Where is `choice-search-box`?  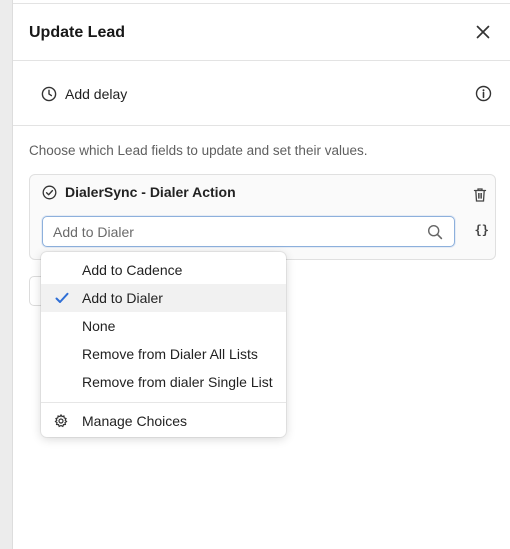
choice-search-box is located at coordinates (248, 231).